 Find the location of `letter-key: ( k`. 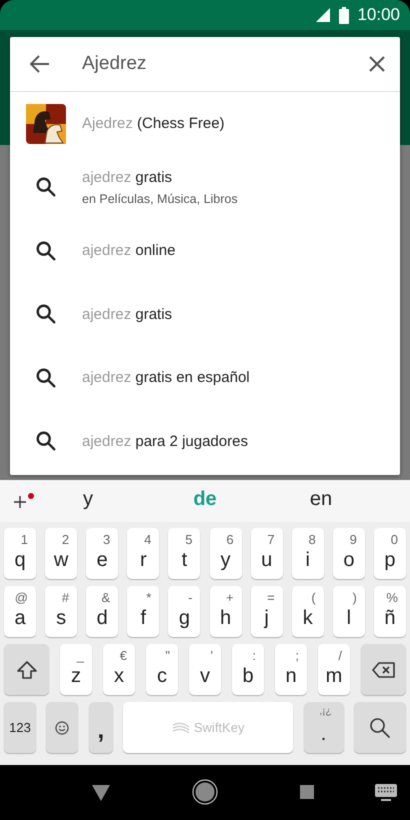

letter-key: ( k is located at coordinates (308, 611).